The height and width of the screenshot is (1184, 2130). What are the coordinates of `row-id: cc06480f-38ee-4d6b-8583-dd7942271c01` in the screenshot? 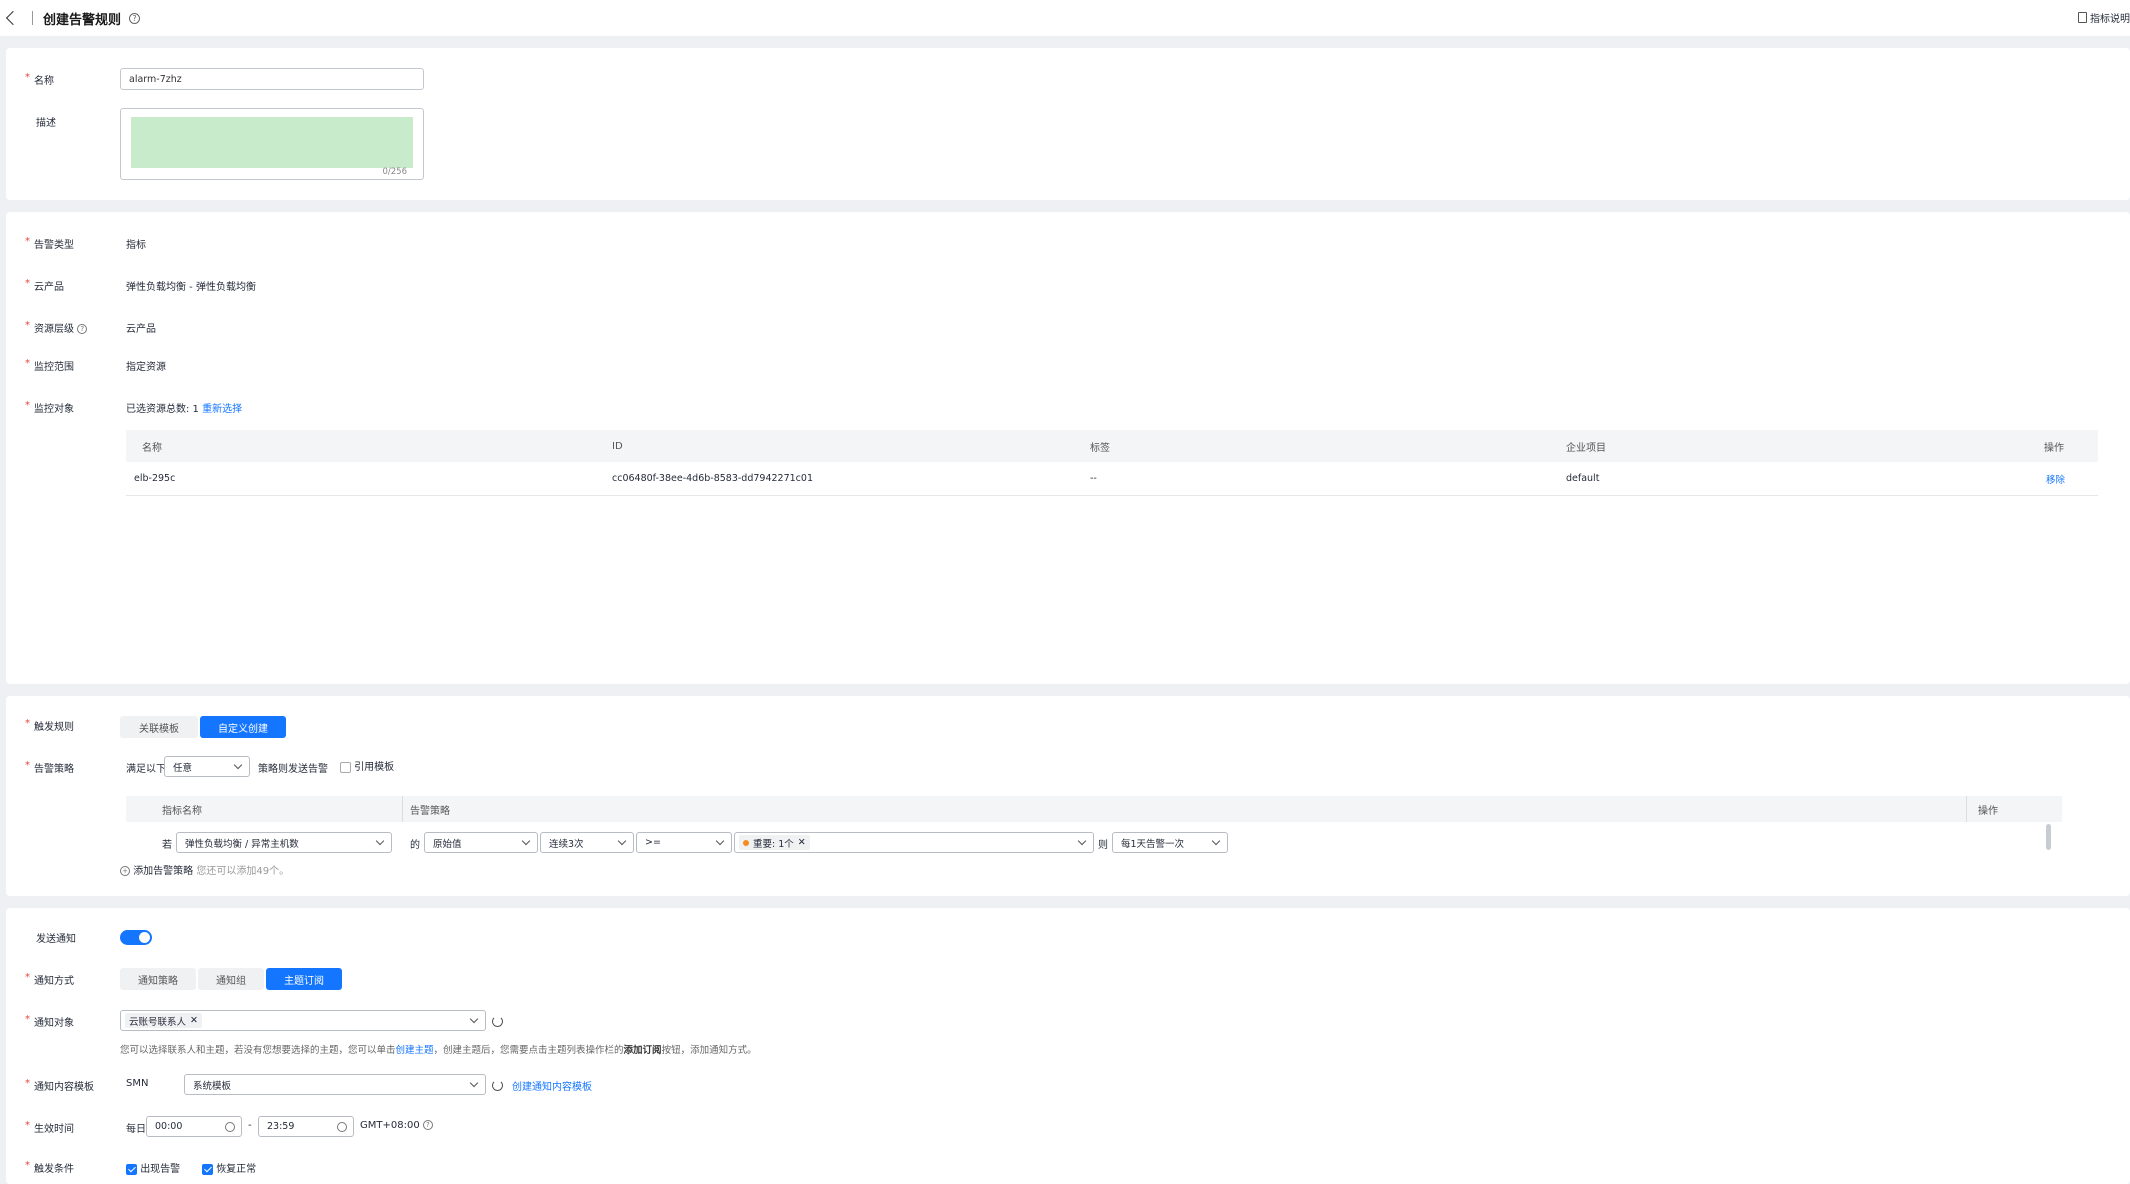 It's located at (712, 478).